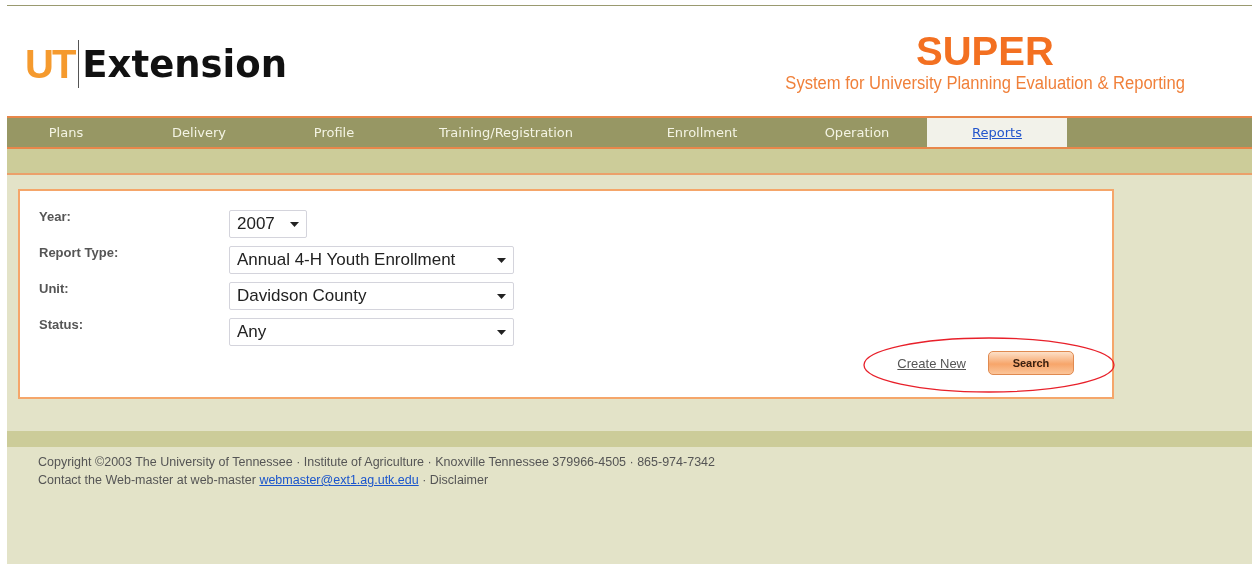 This screenshot has height=564, width=1252. I want to click on dropdown-field: Any, so click(371, 332).